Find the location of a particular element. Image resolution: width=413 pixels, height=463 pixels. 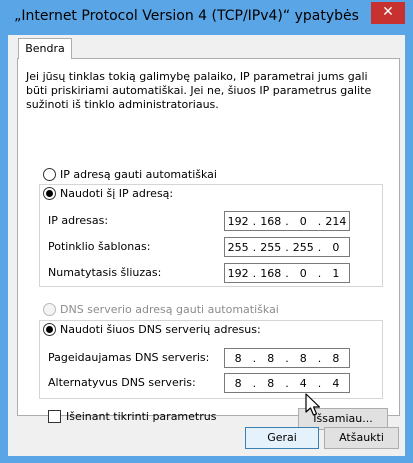

subnet-mask-input: 255. 255. 255. 0 is located at coordinates (287, 247).